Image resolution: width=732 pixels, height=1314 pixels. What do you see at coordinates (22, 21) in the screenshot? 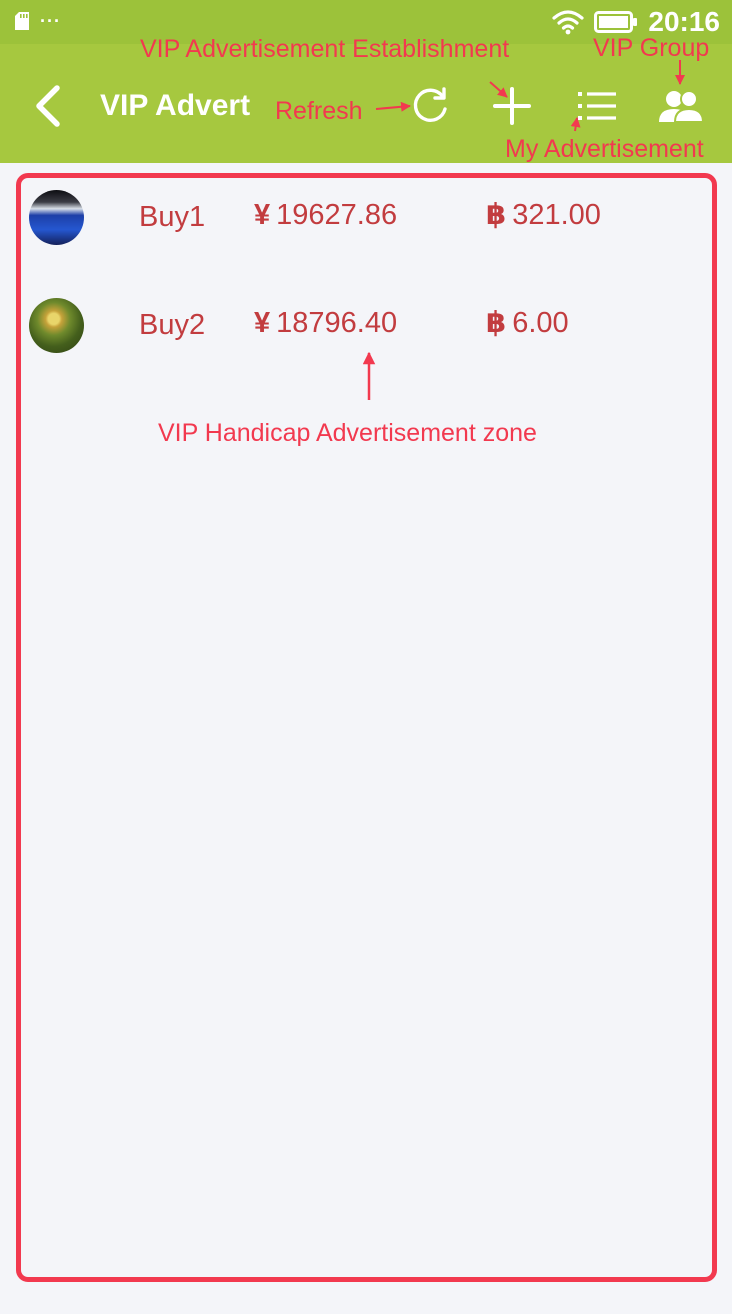
I see `sd-card-icon` at bounding box center [22, 21].